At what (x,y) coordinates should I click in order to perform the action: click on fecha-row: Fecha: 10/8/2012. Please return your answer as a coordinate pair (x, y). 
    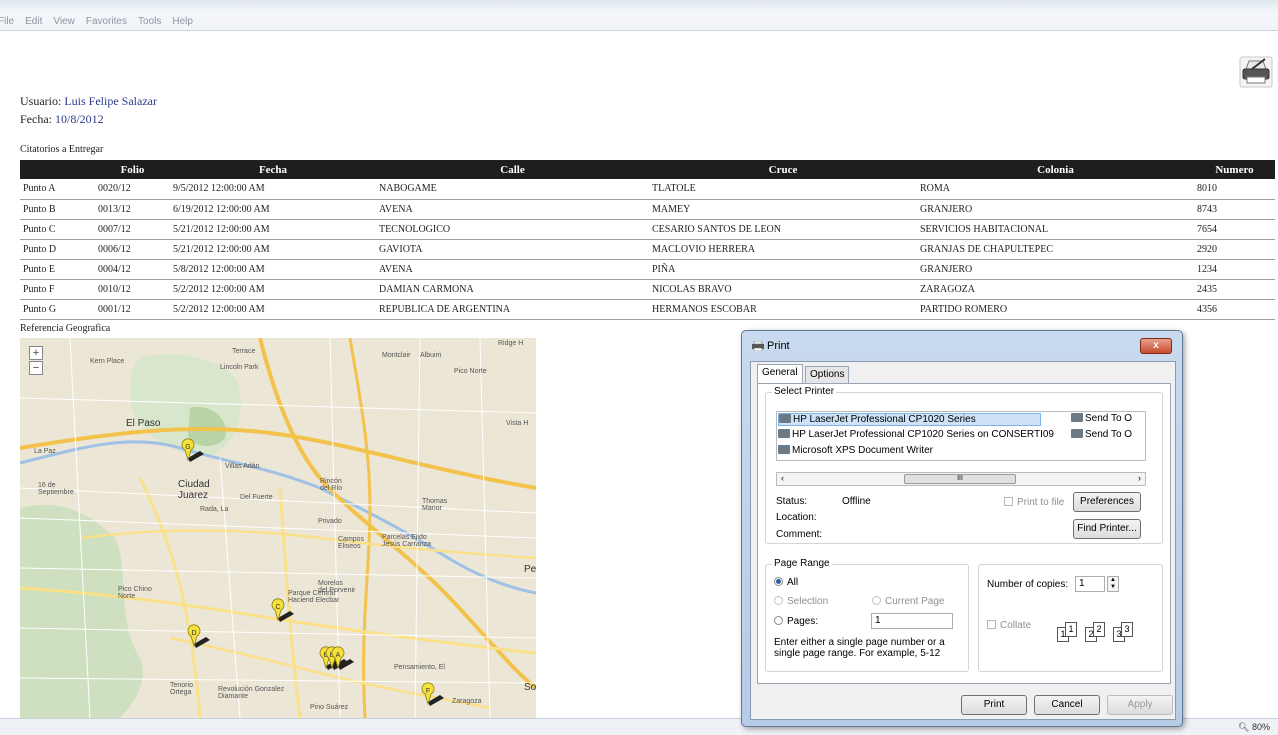
    Looking at the image, I should click on (88, 119).